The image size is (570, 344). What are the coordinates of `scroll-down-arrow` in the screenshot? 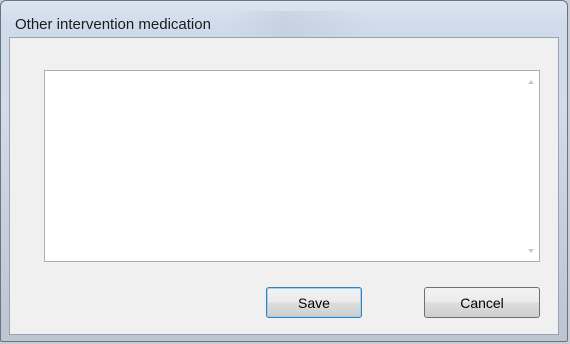 It's located at (530, 250).